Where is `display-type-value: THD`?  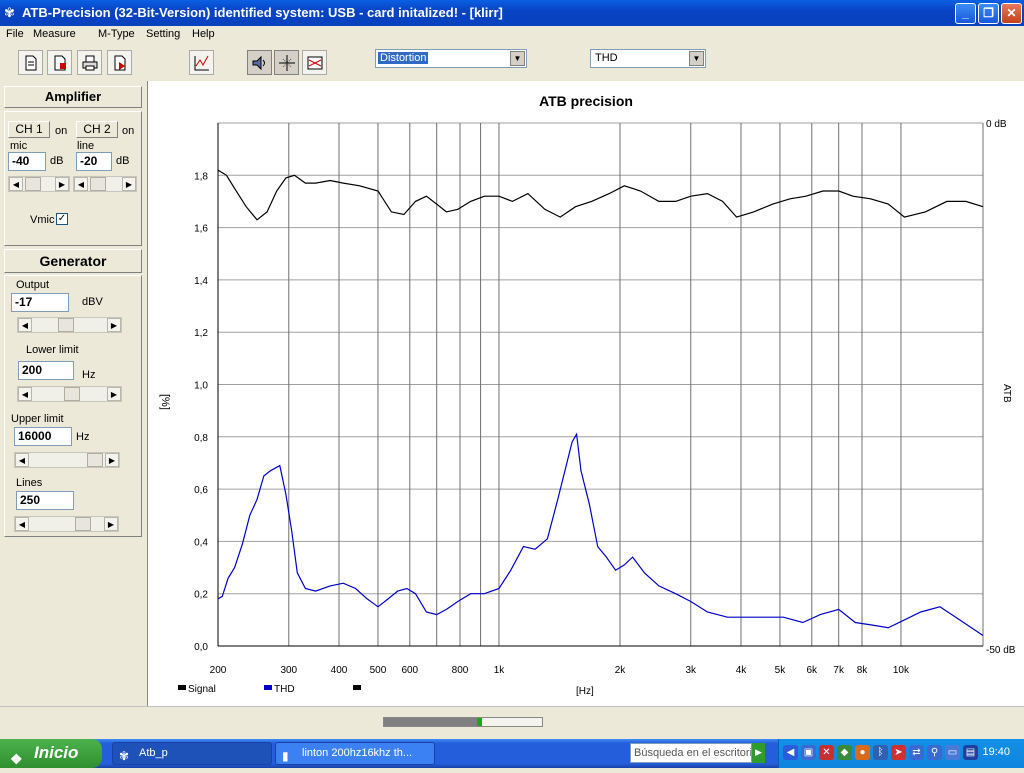 display-type-value: THD is located at coordinates (606, 58).